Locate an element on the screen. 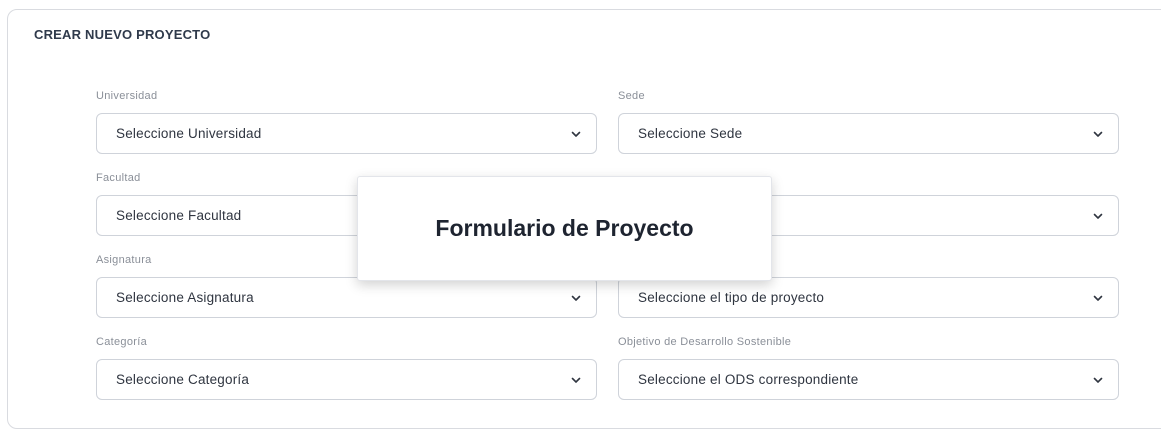  asignatura-label: Asignatura is located at coordinates (124, 260).